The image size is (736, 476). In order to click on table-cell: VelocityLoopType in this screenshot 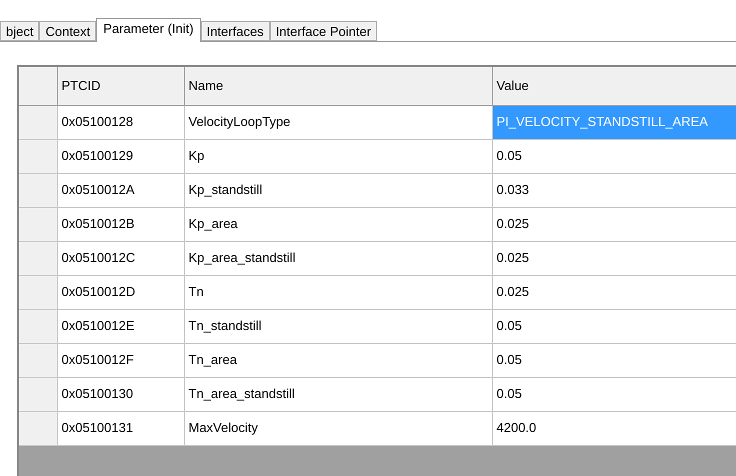, I will do `click(338, 122)`.